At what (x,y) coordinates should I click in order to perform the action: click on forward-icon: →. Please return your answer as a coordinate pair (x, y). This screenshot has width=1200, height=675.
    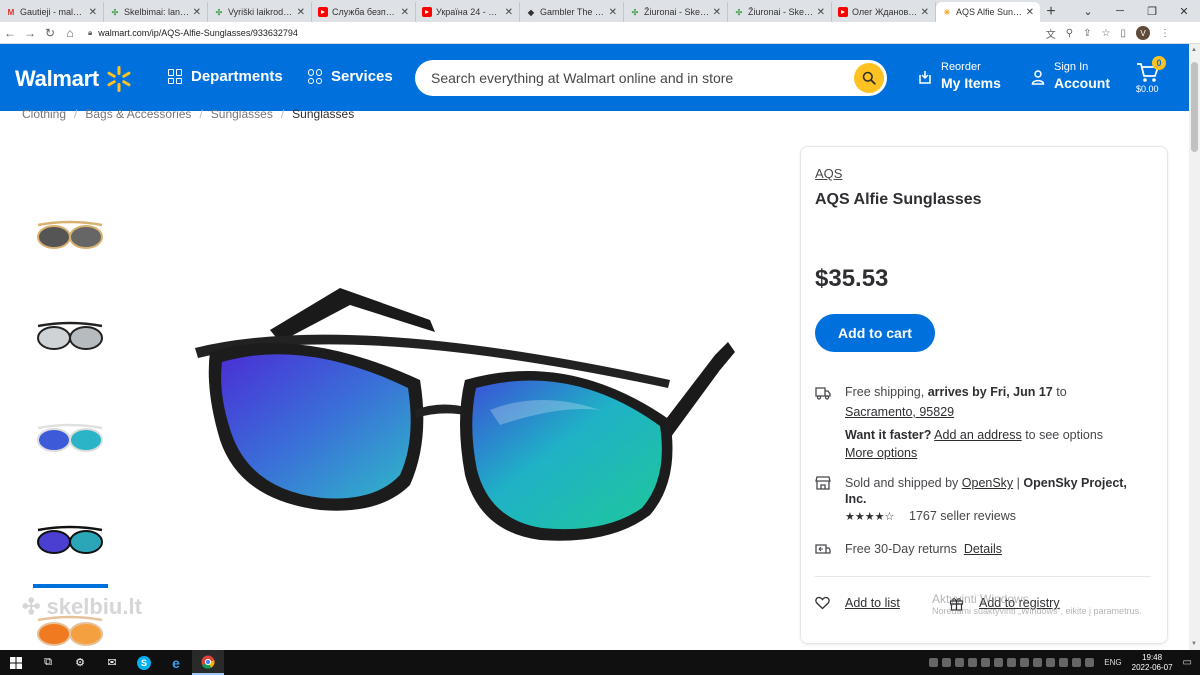
    Looking at the image, I should click on (30, 33).